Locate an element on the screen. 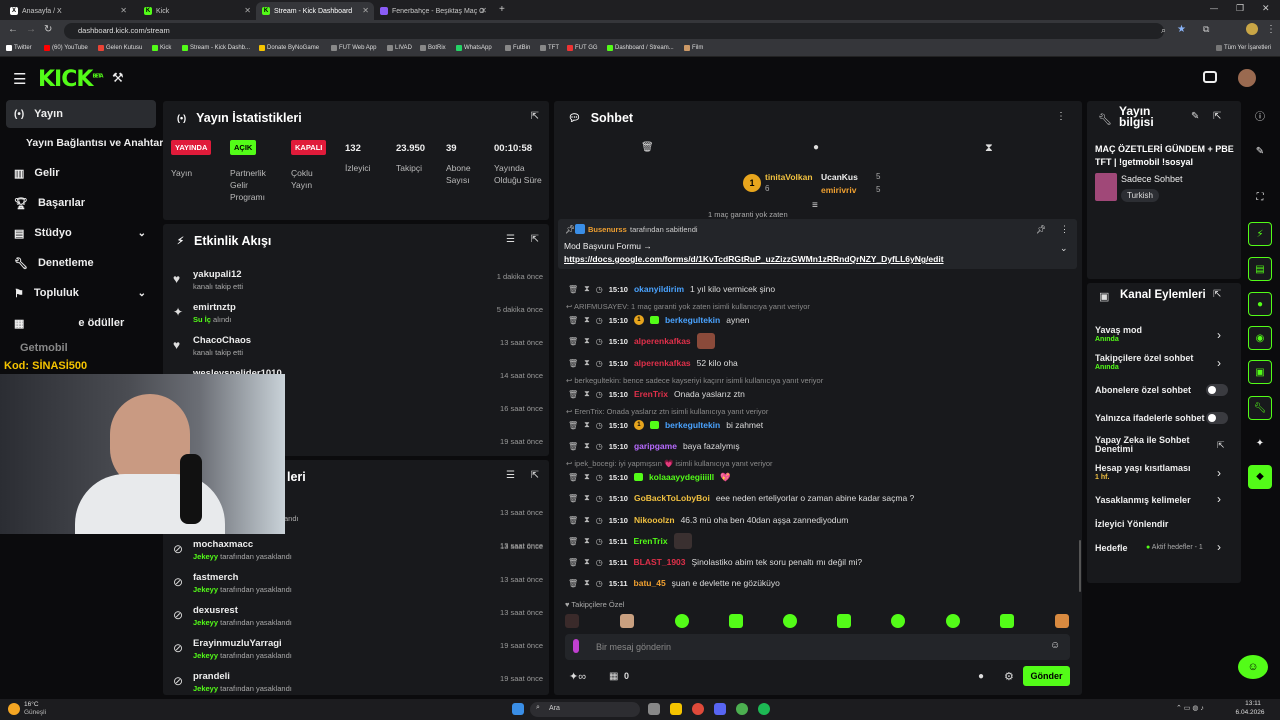 Image resolution: width=1280 pixels, height=720 pixels. emotes-only-toggle is located at coordinates (1217, 418).